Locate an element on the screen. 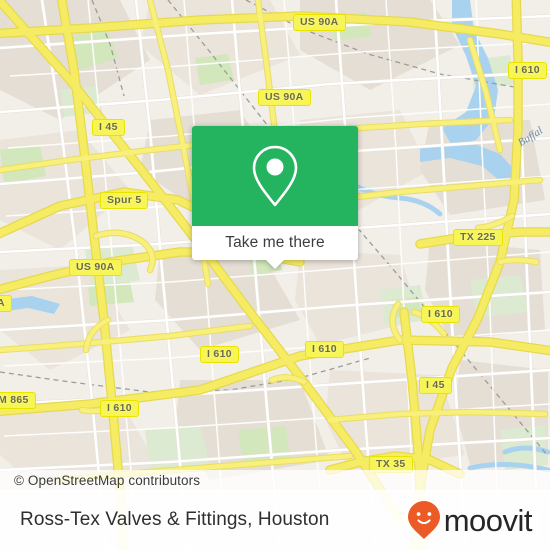 The width and height of the screenshot is (550, 550). popup-pointer-tail is located at coordinates (275, 264).